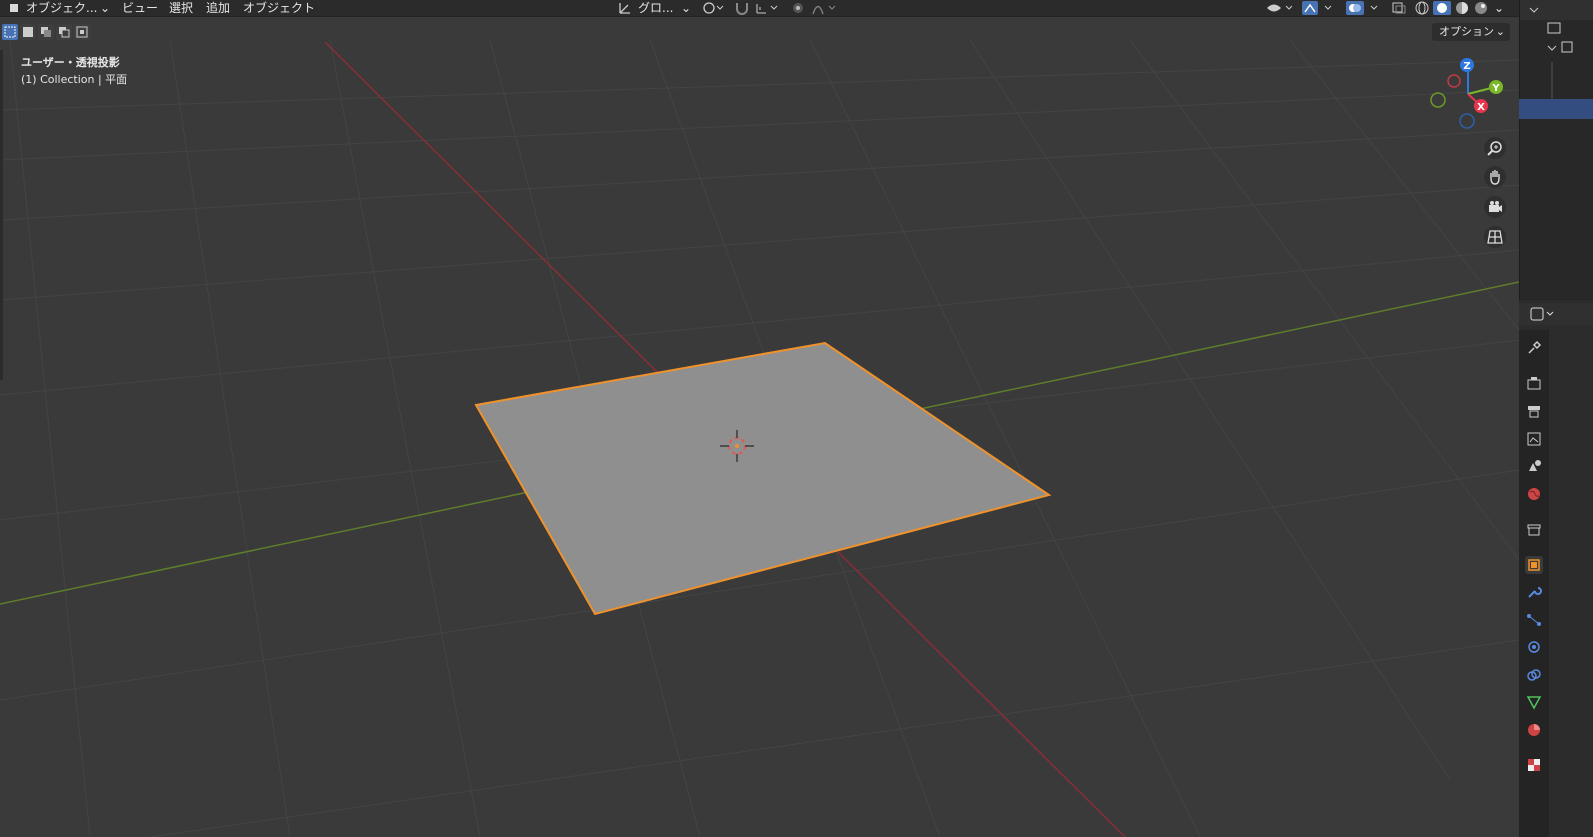 The image size is (1593, 837). I want to click on render-tab-icon, so click(1534, 383).